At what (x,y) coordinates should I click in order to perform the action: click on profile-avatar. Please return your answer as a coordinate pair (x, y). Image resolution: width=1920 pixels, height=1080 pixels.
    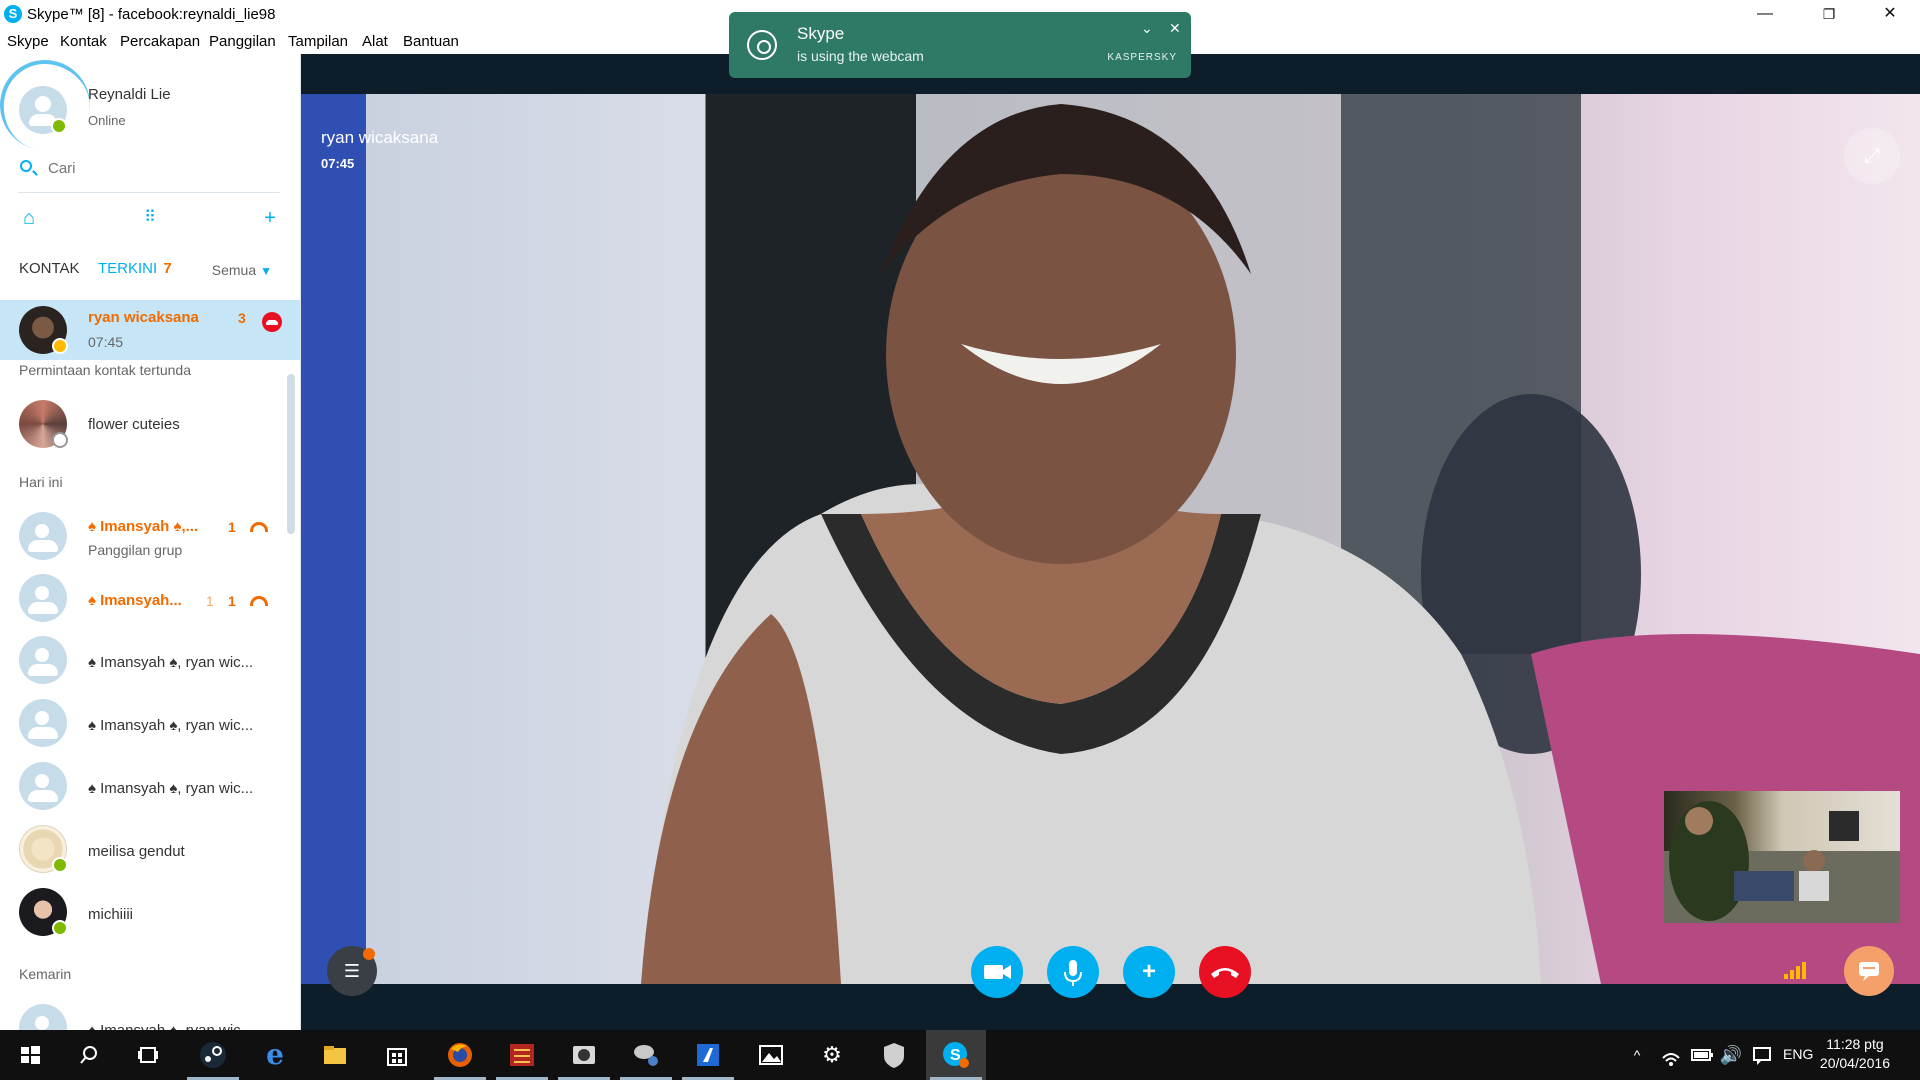
    Looking at the image, I should click on (43, 110).